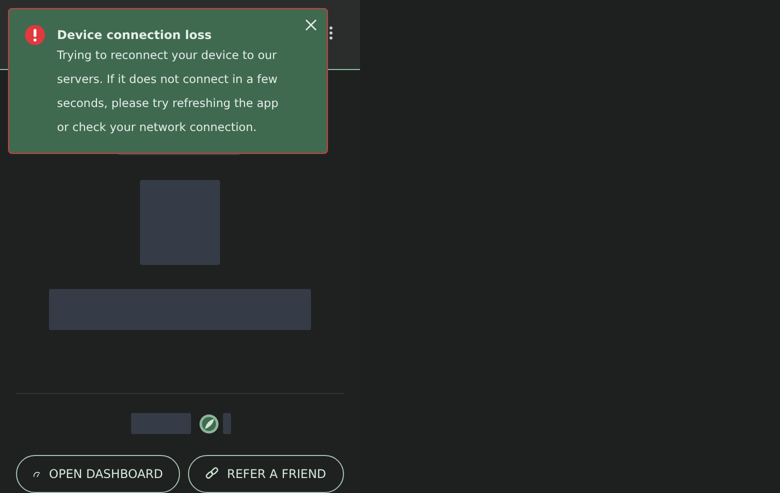  I want to click on link-icon, so click(212, 474).